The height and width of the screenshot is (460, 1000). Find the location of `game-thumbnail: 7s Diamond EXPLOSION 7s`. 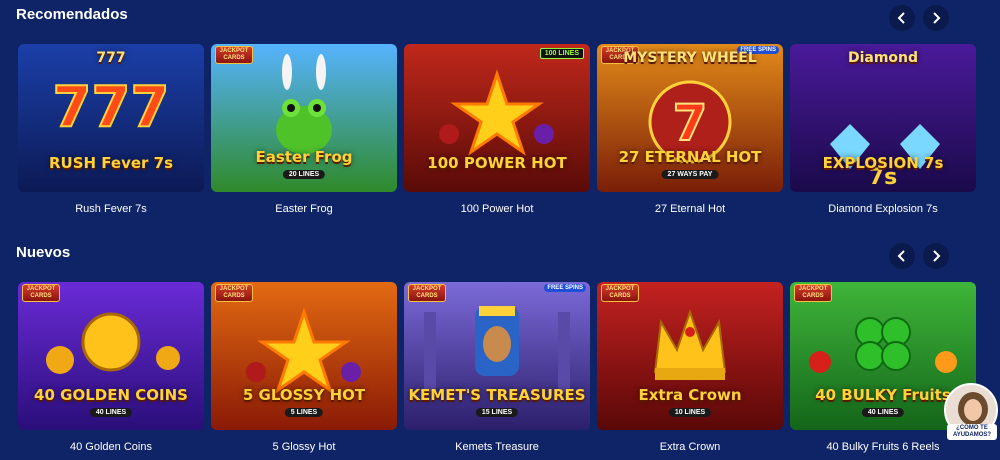

game-thumbnail: 7s Diamond EXPLOSION 7s is located at coordinates (883, 118).